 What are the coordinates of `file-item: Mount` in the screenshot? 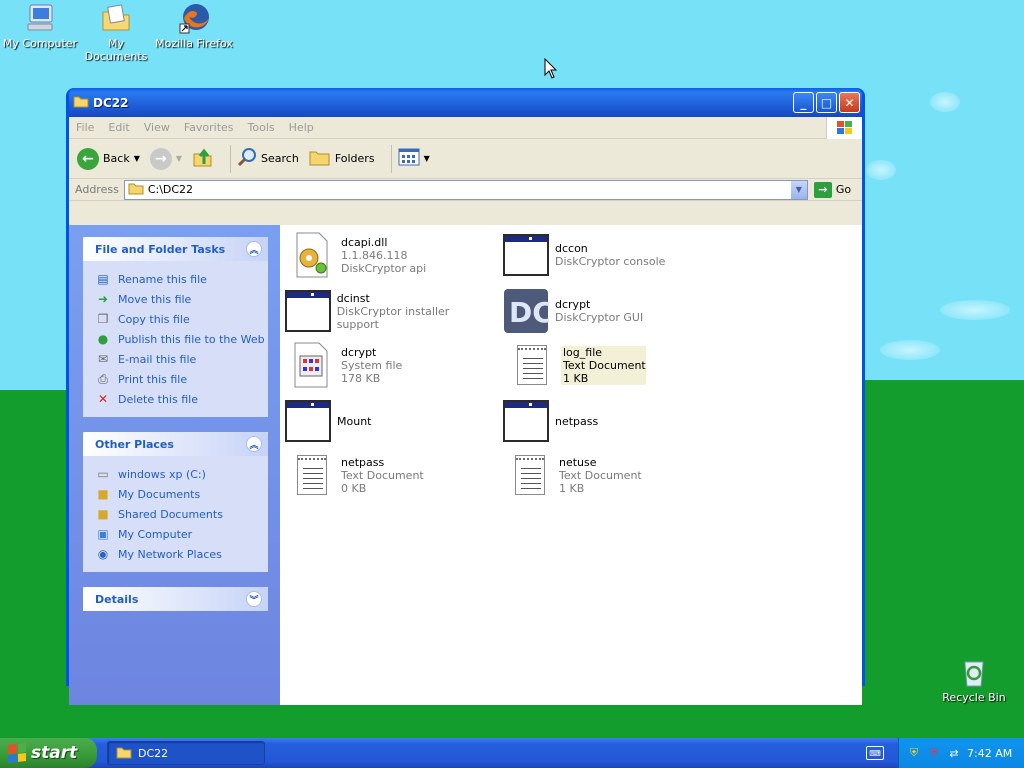 It's located at (389, 421).